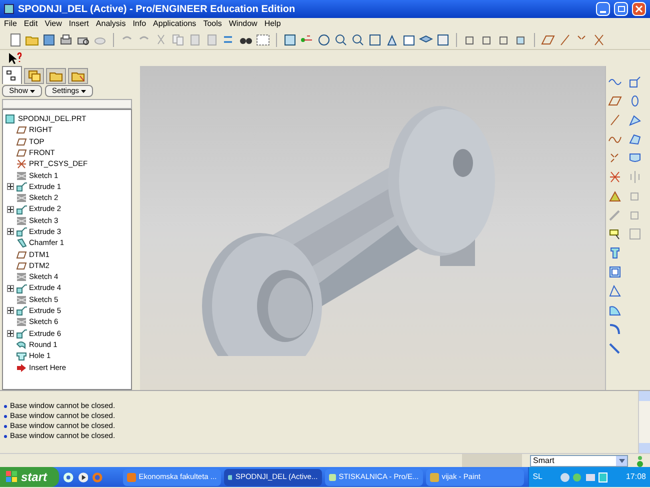  I want to click on restore-icon, so click(621, 9).